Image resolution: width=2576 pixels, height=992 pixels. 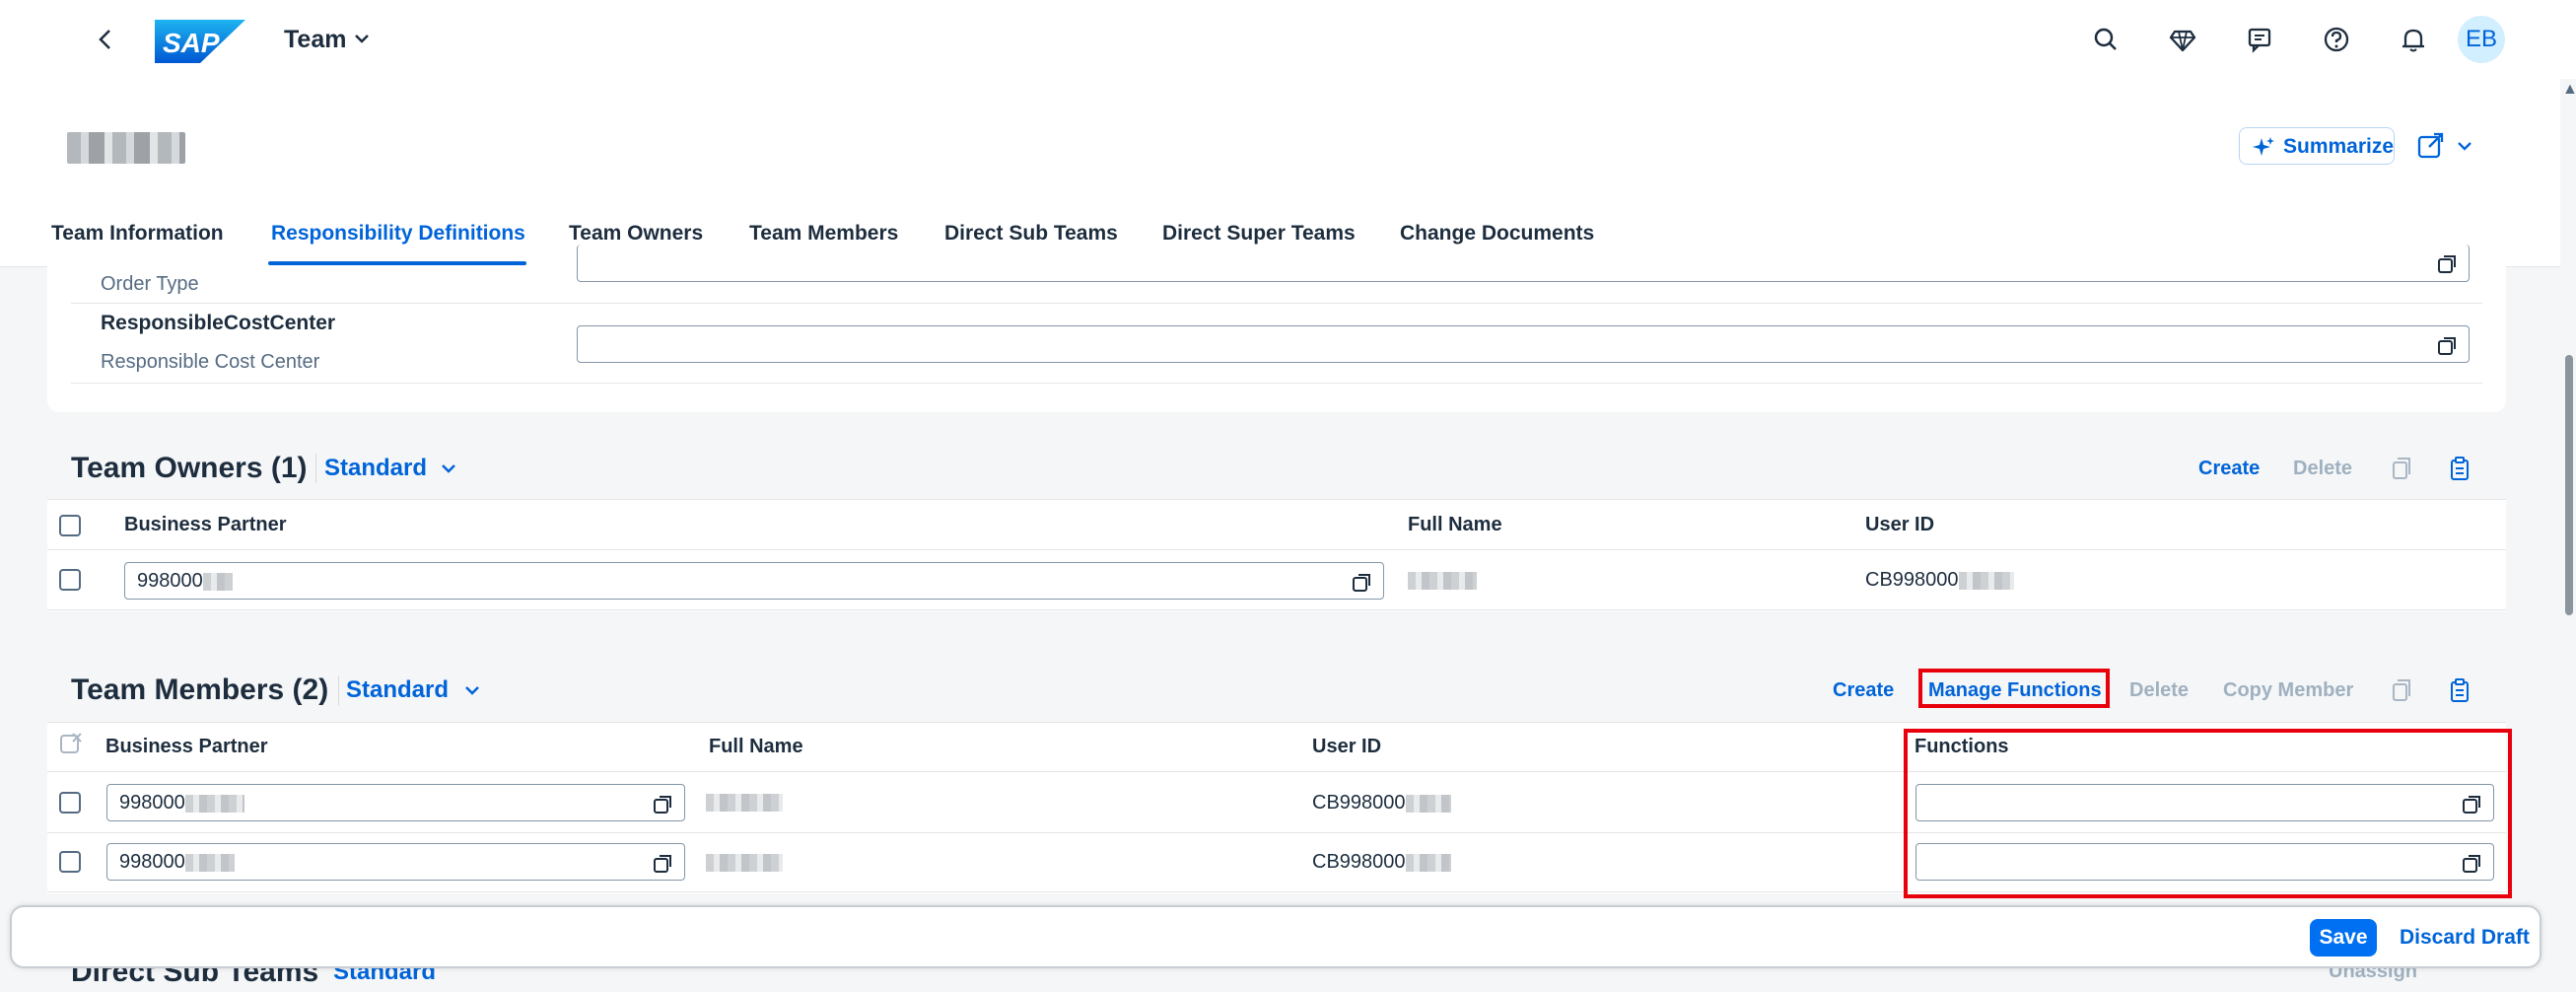 I want to click on notifications-button, so click(x=2413, y=40).